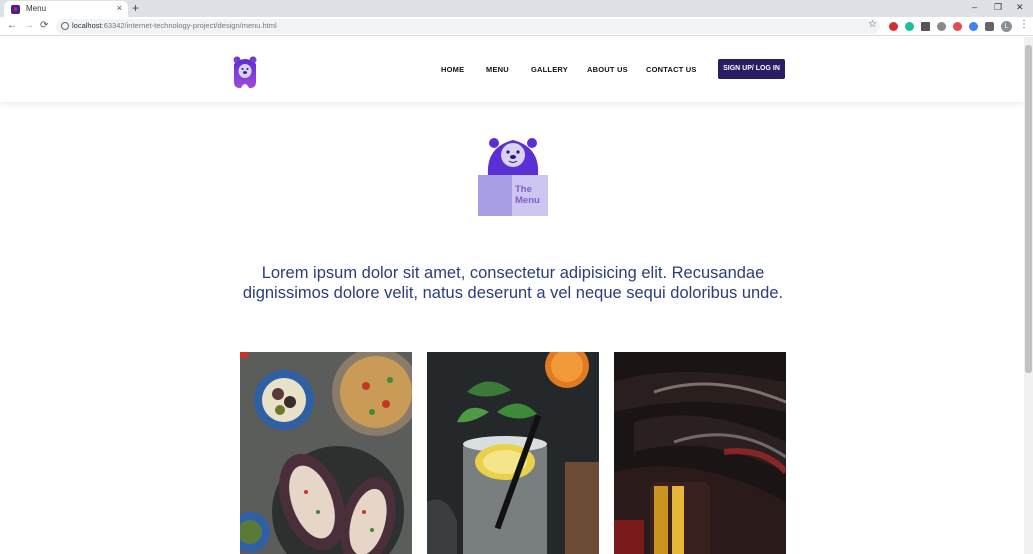 The image size is (1033, 554). I want to click on tab-close-icon: ×, so click(119, 8).